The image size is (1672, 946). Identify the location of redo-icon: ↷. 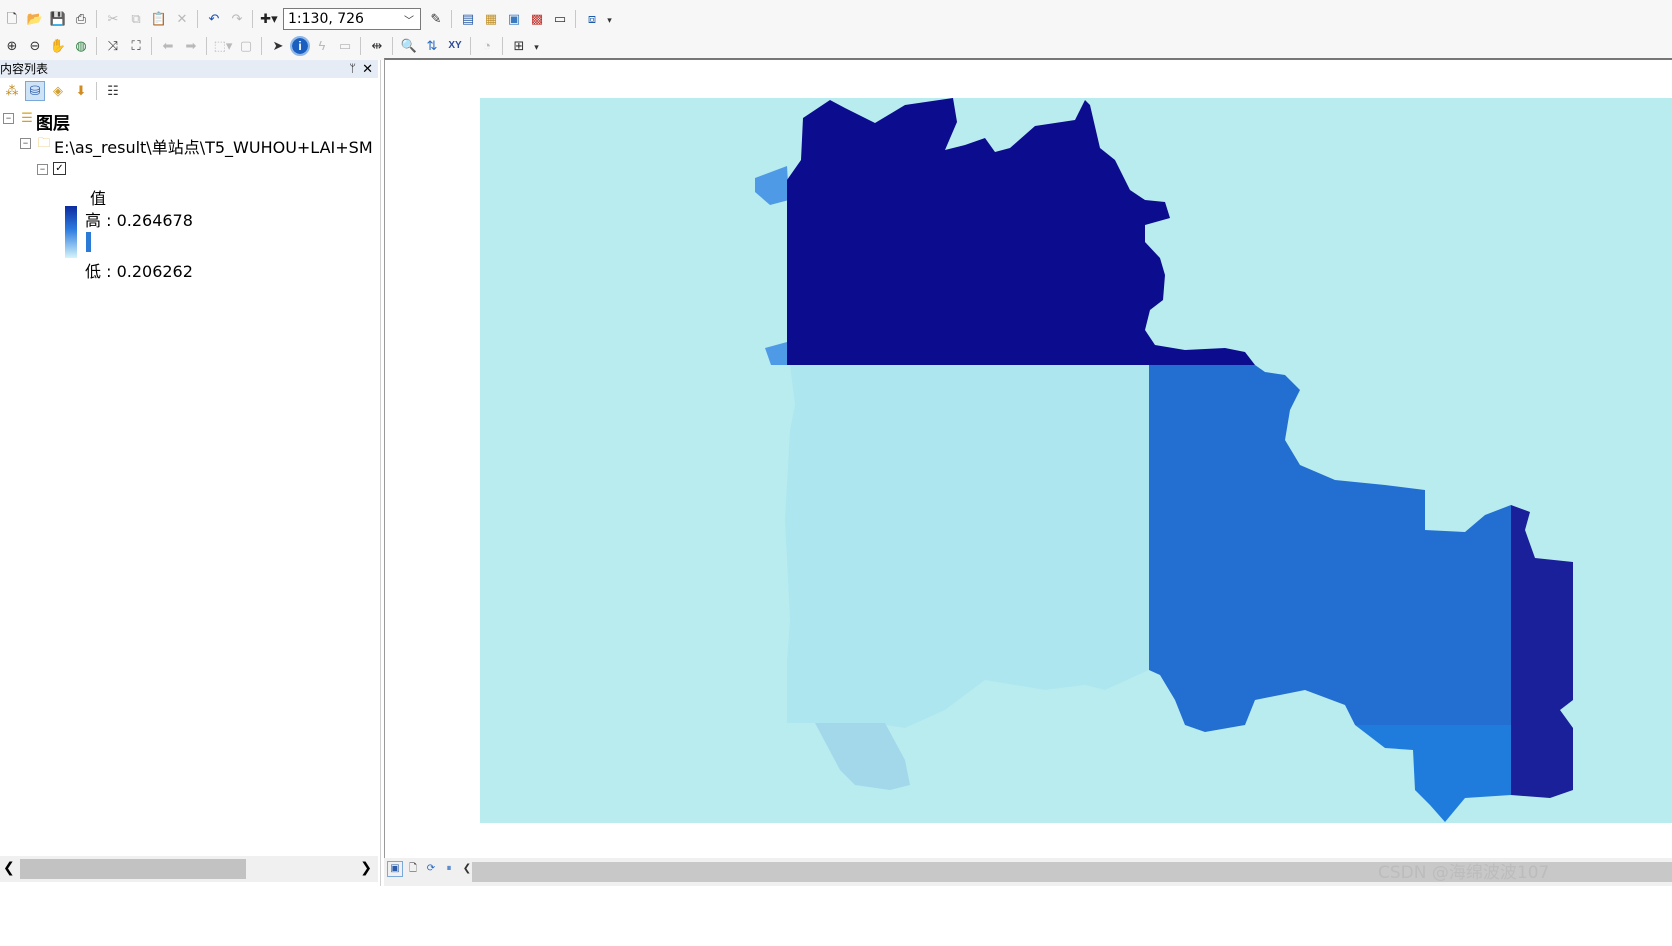
(237, 19).